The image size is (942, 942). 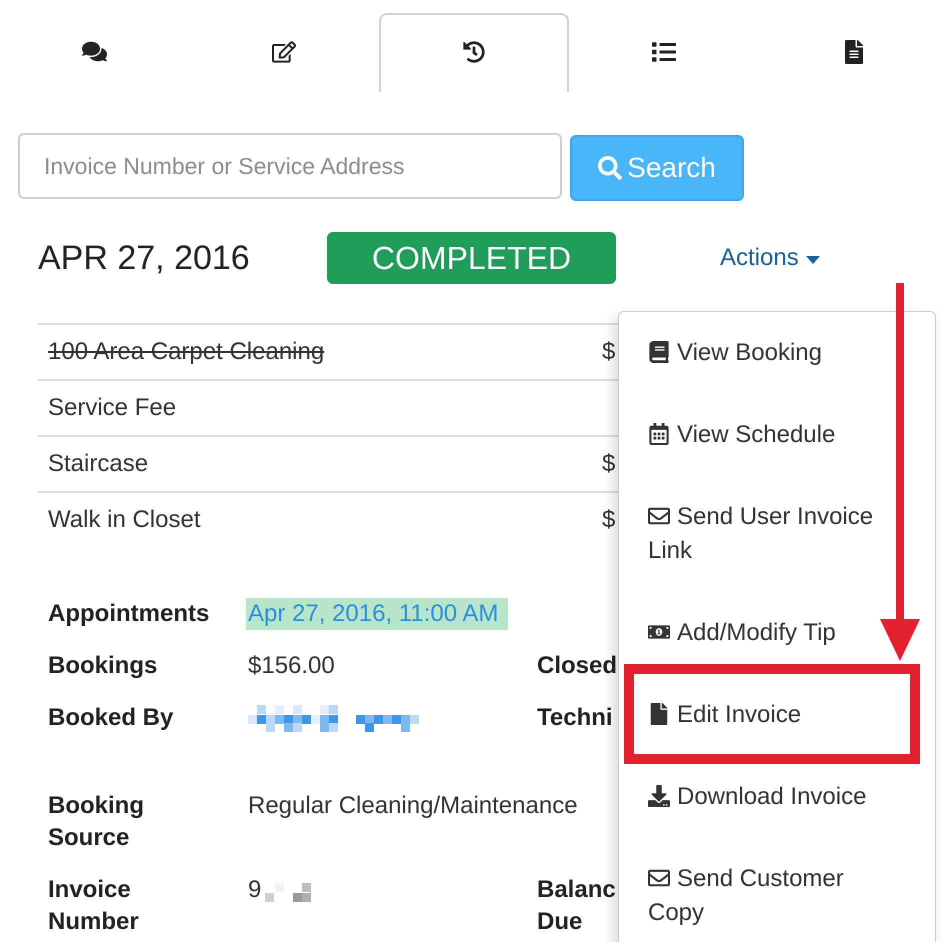 What do you see at coordinates (290, 166) in the screenshot?
I see `search-field: Invoice Number or Service Address` at bounding box center [290, 166].